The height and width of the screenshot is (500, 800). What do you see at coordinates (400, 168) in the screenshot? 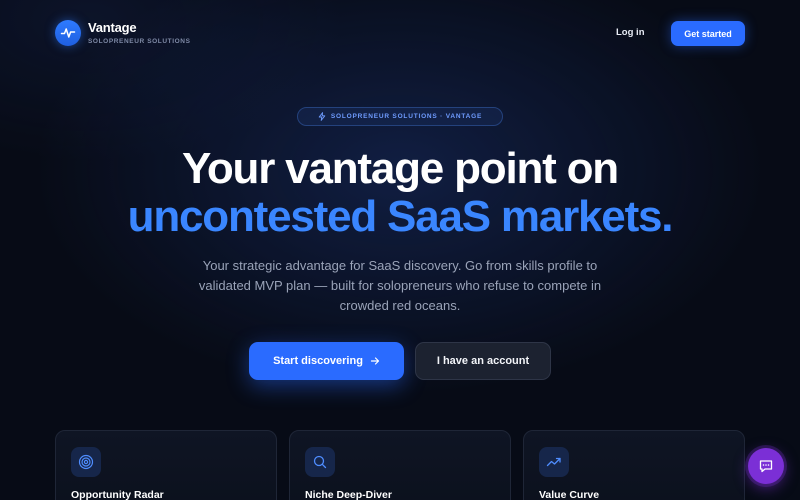
I see `hero-headline-line1: Your vantage point on` at bounding box center [400, 168].